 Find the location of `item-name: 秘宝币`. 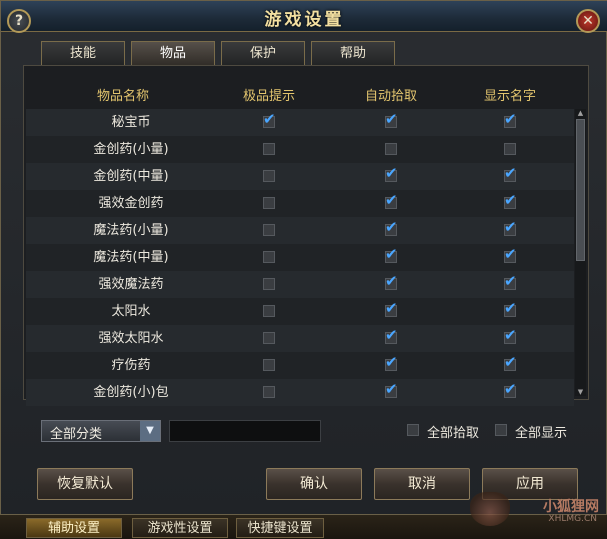

item-name: 秘宝币 is located at coordinates (131, 122).